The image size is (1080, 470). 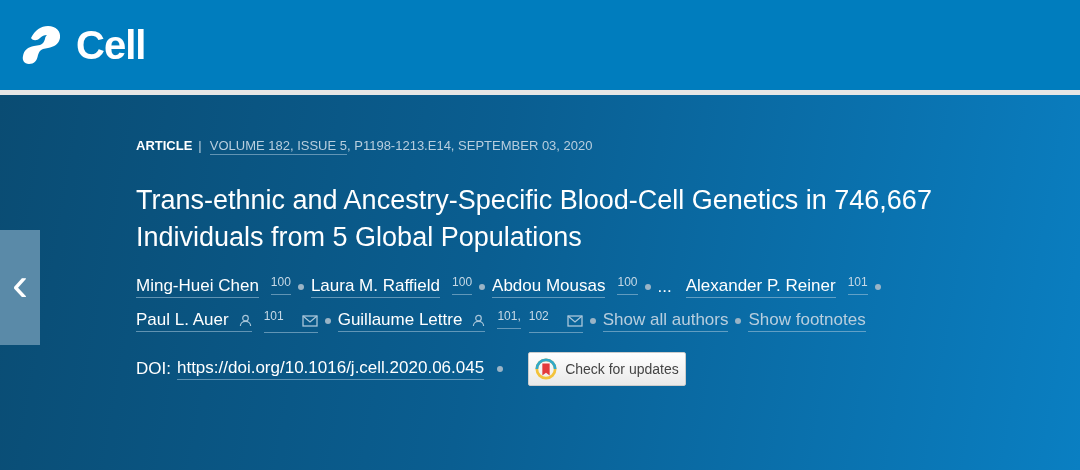 What do you see at coordinates (549, 287) in the screenshot?
I see `author-link: Abdou Mousas` at bounding box center [549, 287].